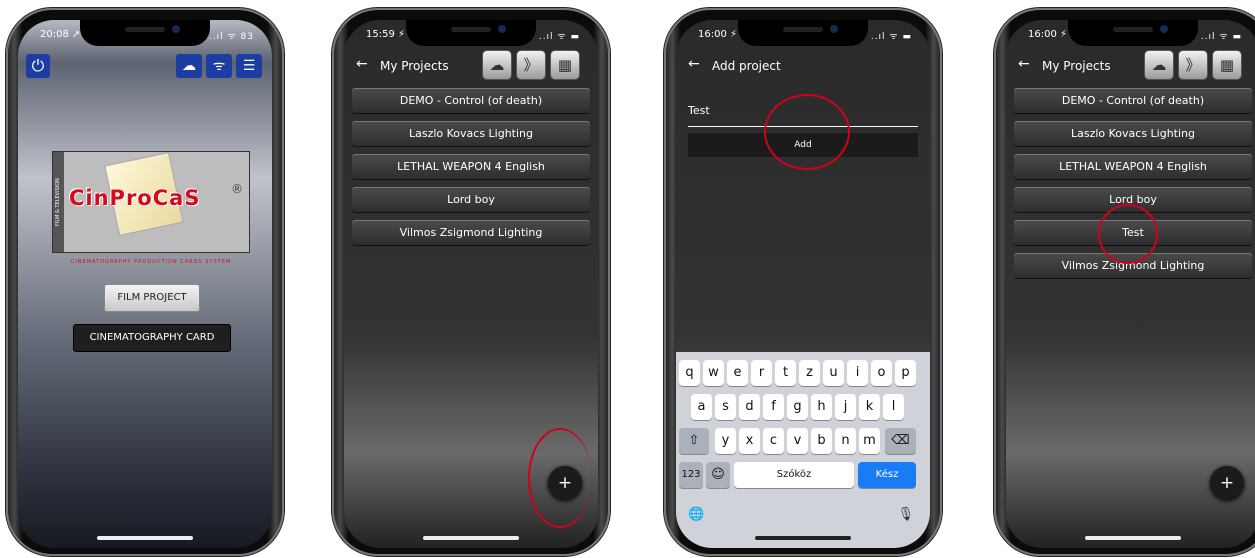 This screenshot has height=558, width=1255. Describe the element at coordinates (691, 475) in the screenshot. I see `numbers-key: 123` at that location.